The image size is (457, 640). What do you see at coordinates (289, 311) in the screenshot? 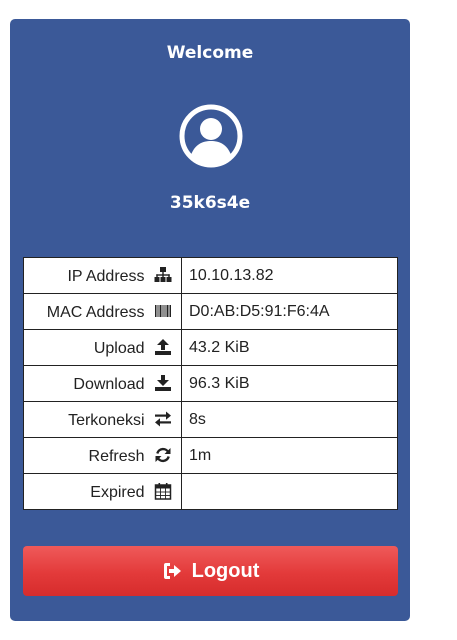
I see `mac-address-value: D0:AB:D5:91:F6:4A` at bounding box center [289, 311].